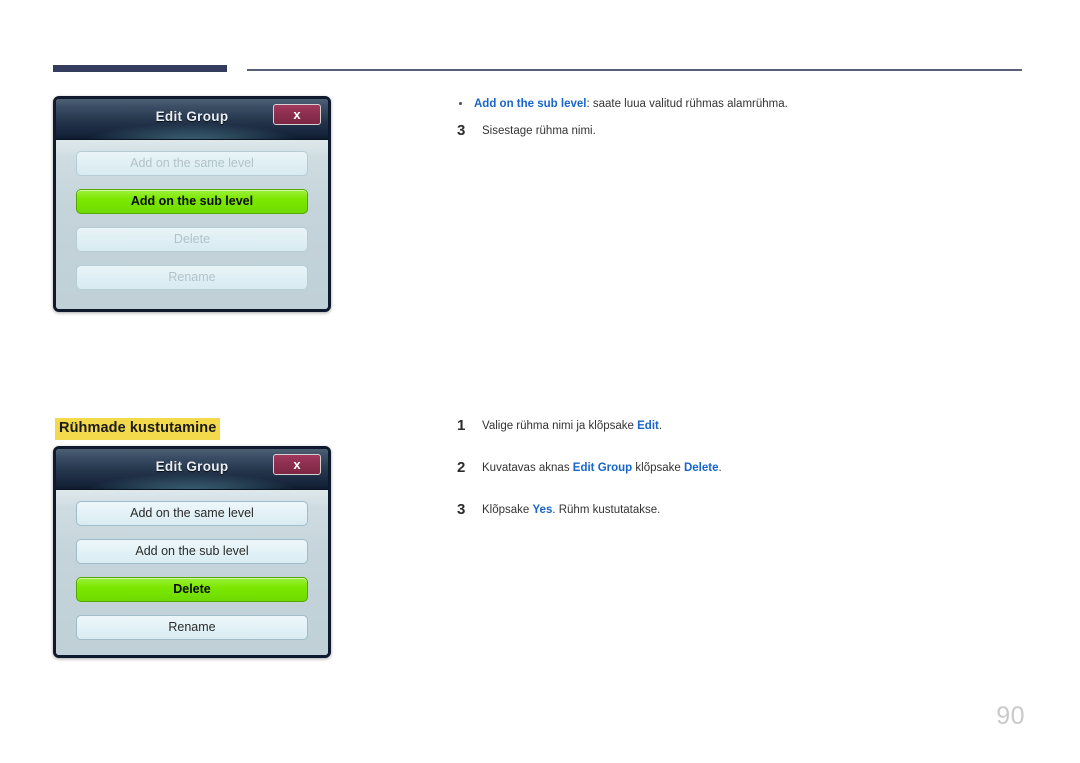 The height and width of the screenshot is (763, 1080). I want to click on step-emphasis-1: Yes, so click(542, 510).